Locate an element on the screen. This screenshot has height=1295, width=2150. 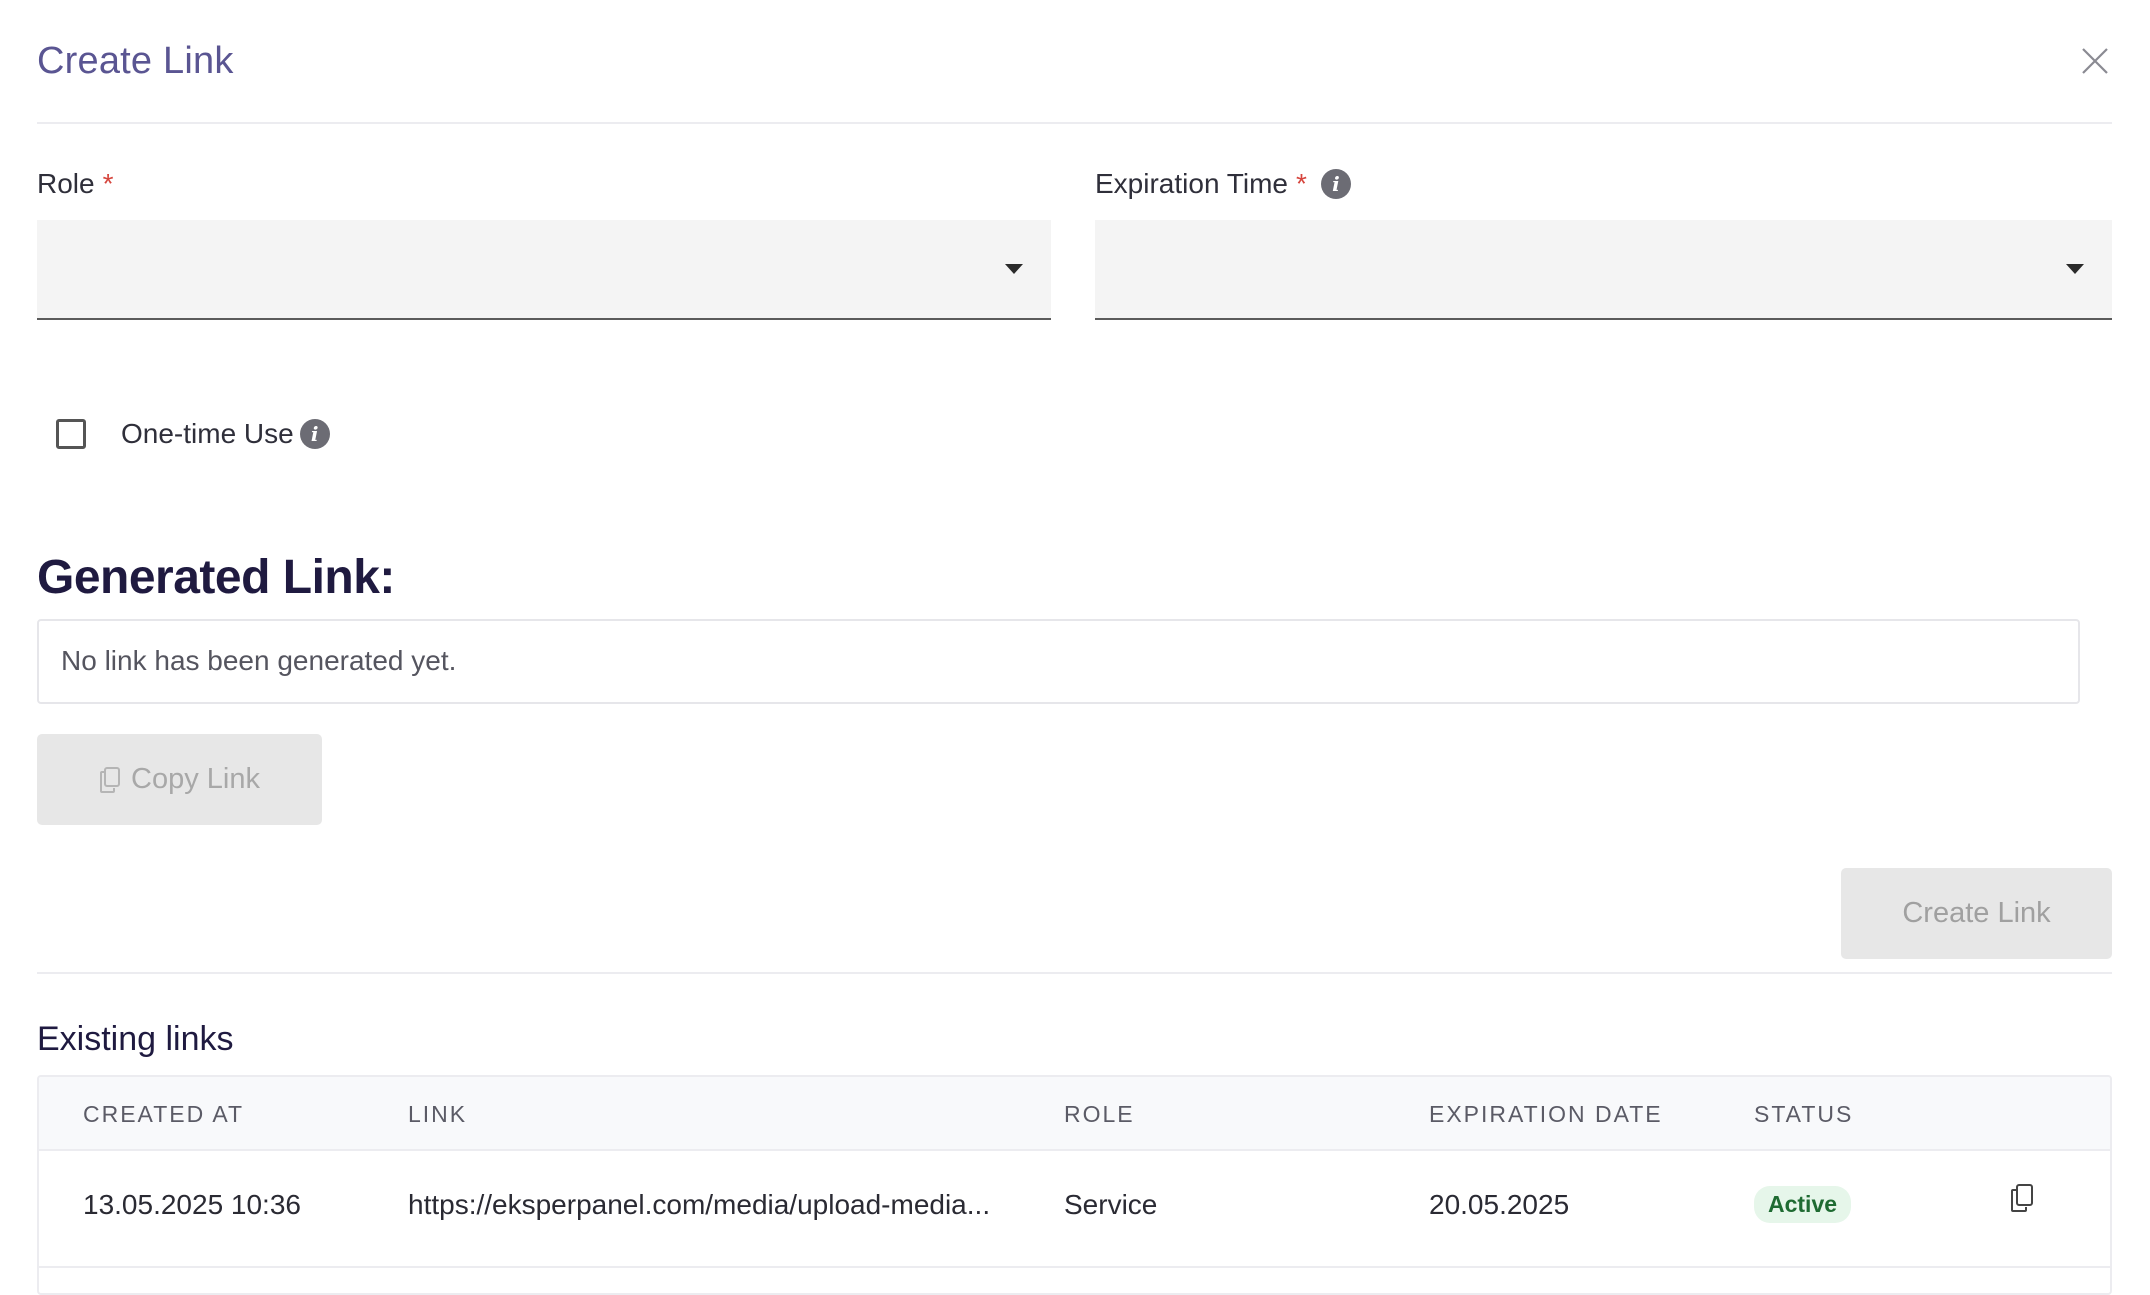
one-time-use-text: One-time Use is located at coordinates (207, 433).